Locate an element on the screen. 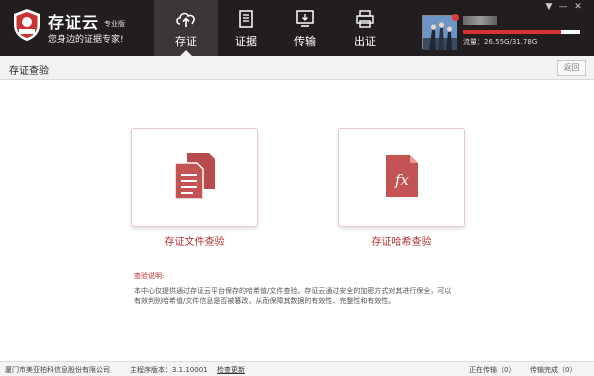  logo-shield-icon is located at coordinates (27, 25).